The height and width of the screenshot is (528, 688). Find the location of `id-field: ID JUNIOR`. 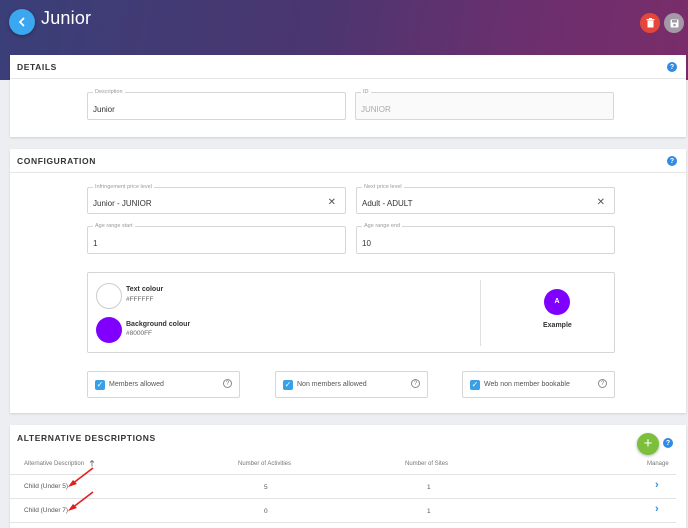

id-field: ID JUNIOR is located at coordinates (484, 104).